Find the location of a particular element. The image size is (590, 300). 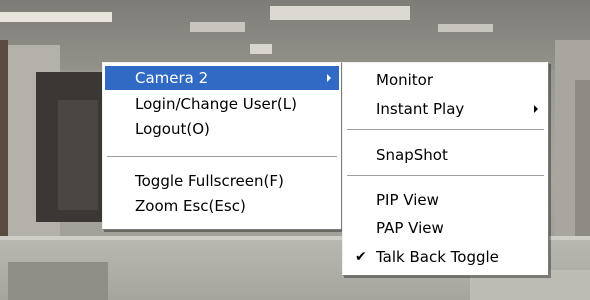

menu-item-label: Monitor is located at coordinates (405, 80).